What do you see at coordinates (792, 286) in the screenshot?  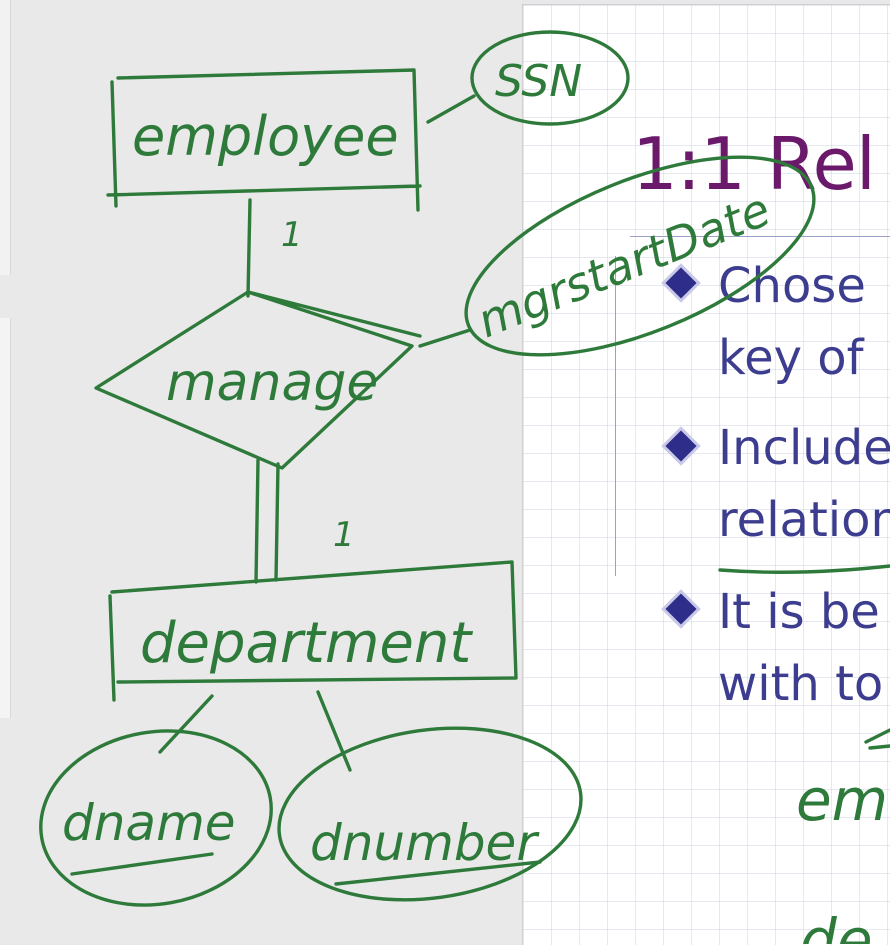 I see `bullet-1-line-1: Chose` at bounding box center [792, 286].